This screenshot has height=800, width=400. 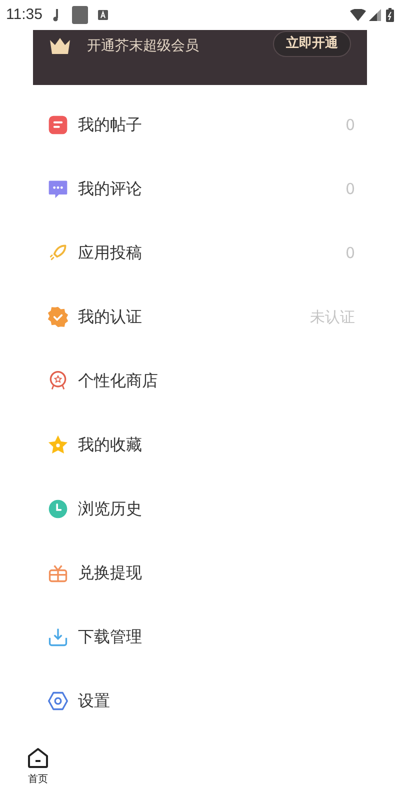 What do you see at coordinates (200, 509) in the screenshot?
I see `menu-item: 浏览历史` at bounding box center [200, 509].